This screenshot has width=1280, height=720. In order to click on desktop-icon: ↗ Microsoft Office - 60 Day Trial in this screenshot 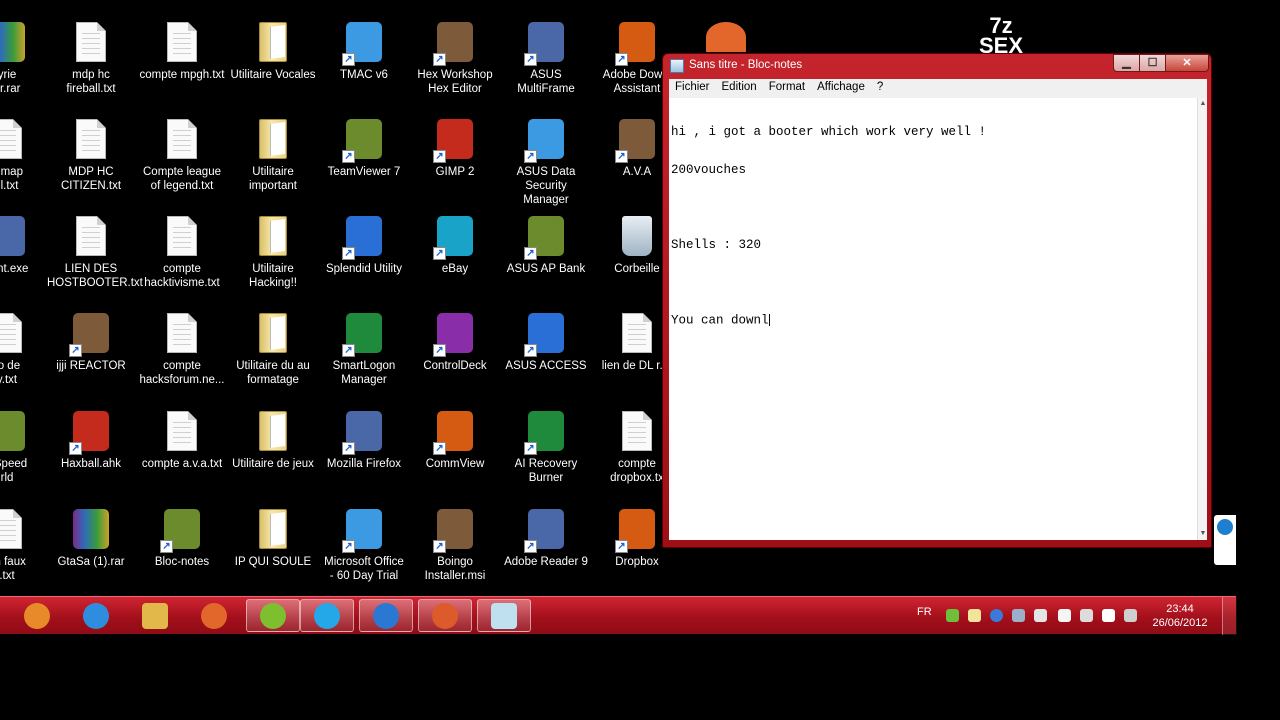, I will do `click(364, 550)`.